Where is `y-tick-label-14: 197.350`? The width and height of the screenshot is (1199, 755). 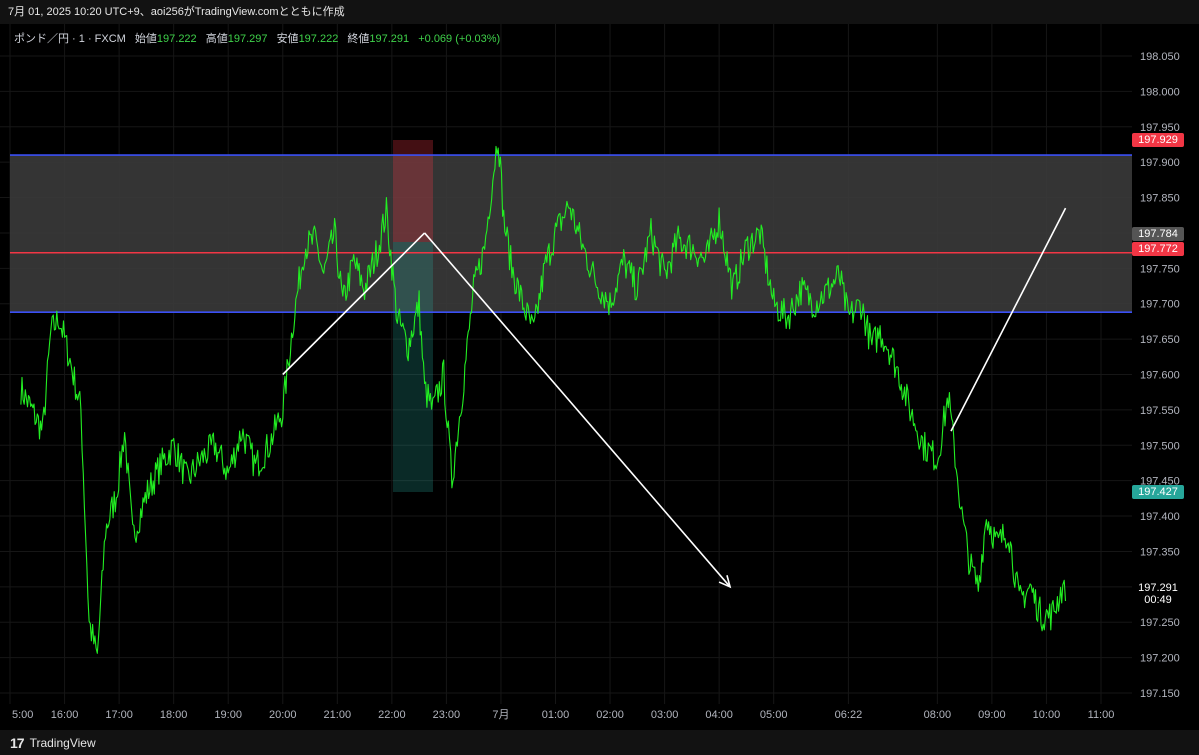 y-tick-label-14: 197.350 is located at coordinates (1160, 552).